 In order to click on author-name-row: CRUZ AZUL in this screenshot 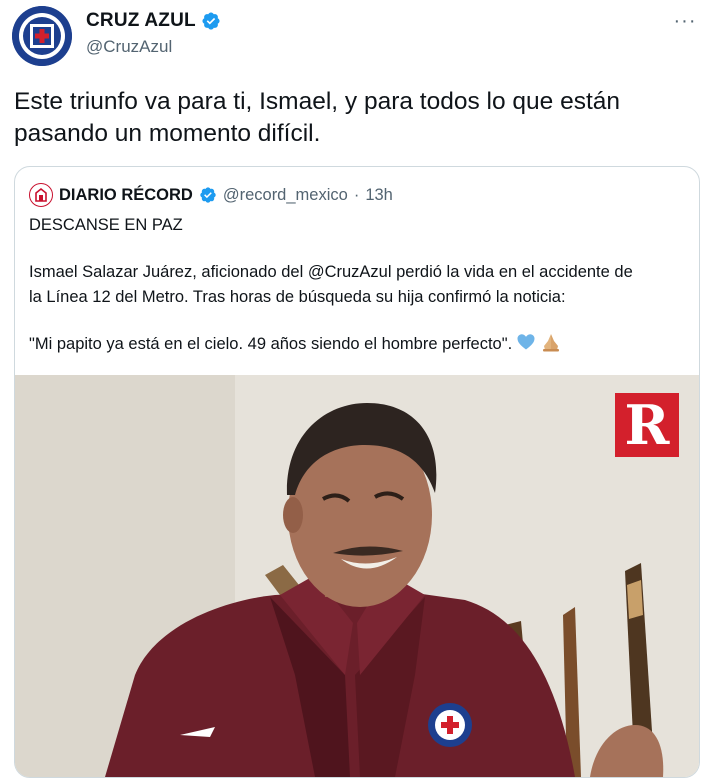, I will do `click(153, 21)`.